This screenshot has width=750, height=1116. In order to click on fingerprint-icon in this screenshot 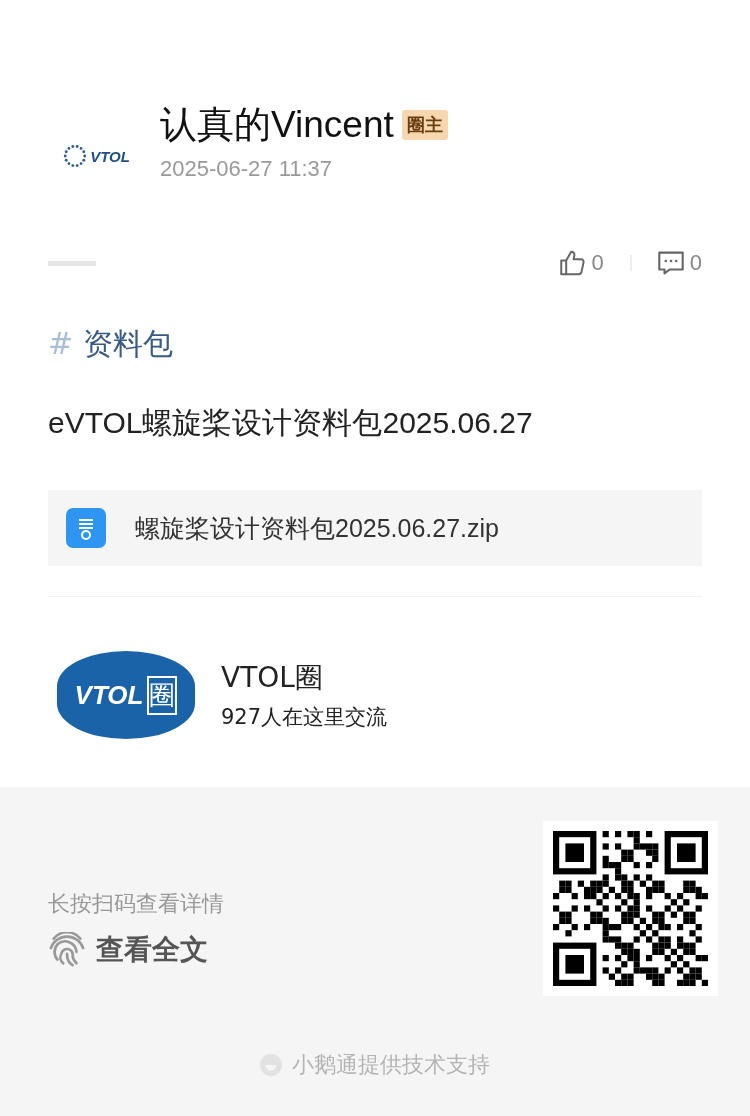, I will do `click(67, 949)`.